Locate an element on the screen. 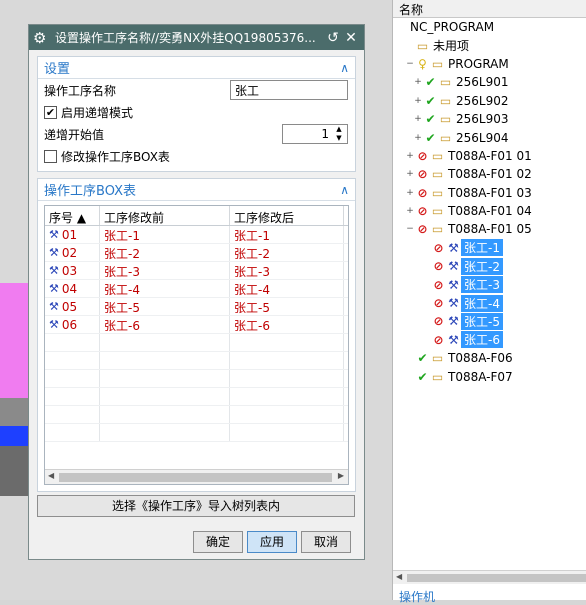  tree-column-header: 名称 is located at coordinates (489, 9).